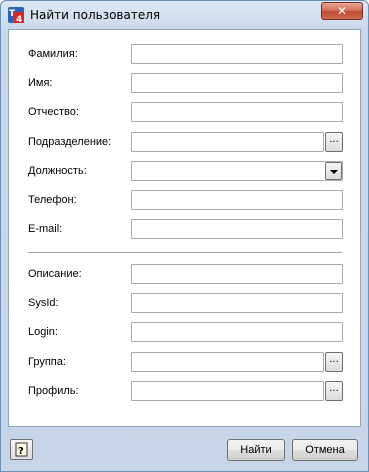  I want to click on last-name-label: Фамилия:, so click(53, 54).